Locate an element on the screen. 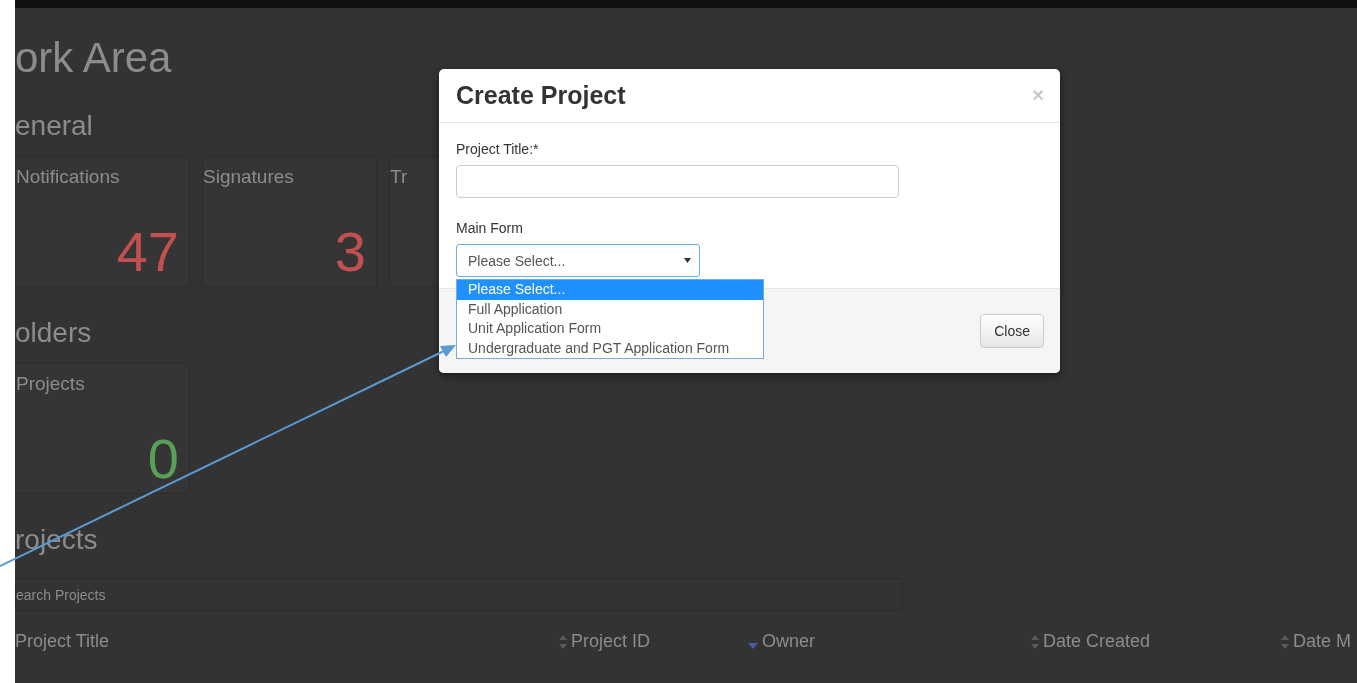  card-count: 3 is located at coordinates (350, 252).